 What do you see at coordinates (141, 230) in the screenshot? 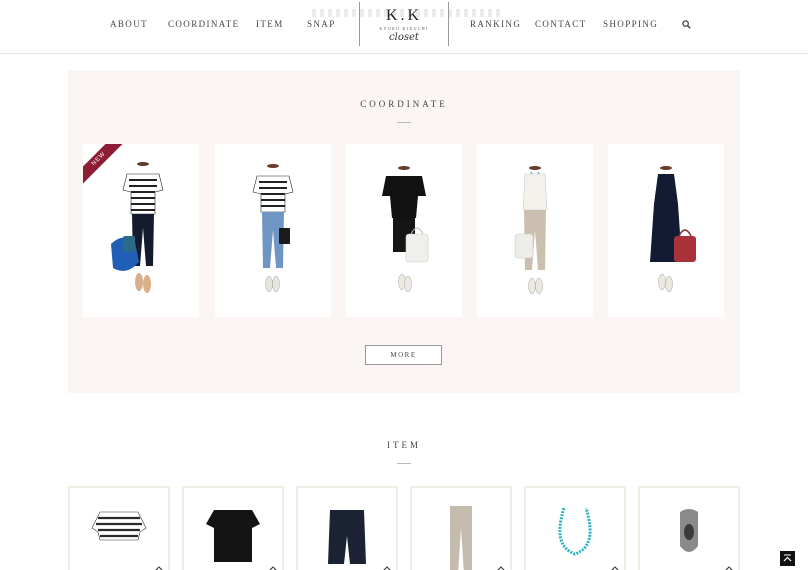
I see `coordinate-card: NEW` at bounding box center [141, 230].